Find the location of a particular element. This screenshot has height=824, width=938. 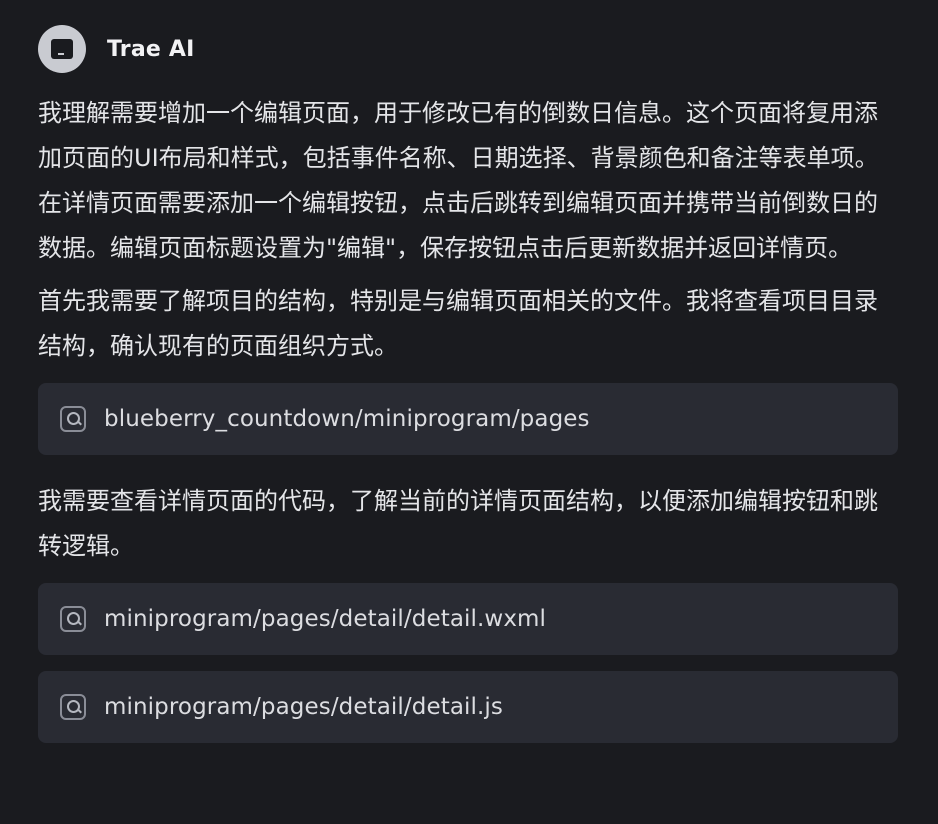

search-result-card: miniprogram/pages/detail/detail.wxml is located at coordinates (468, 619).